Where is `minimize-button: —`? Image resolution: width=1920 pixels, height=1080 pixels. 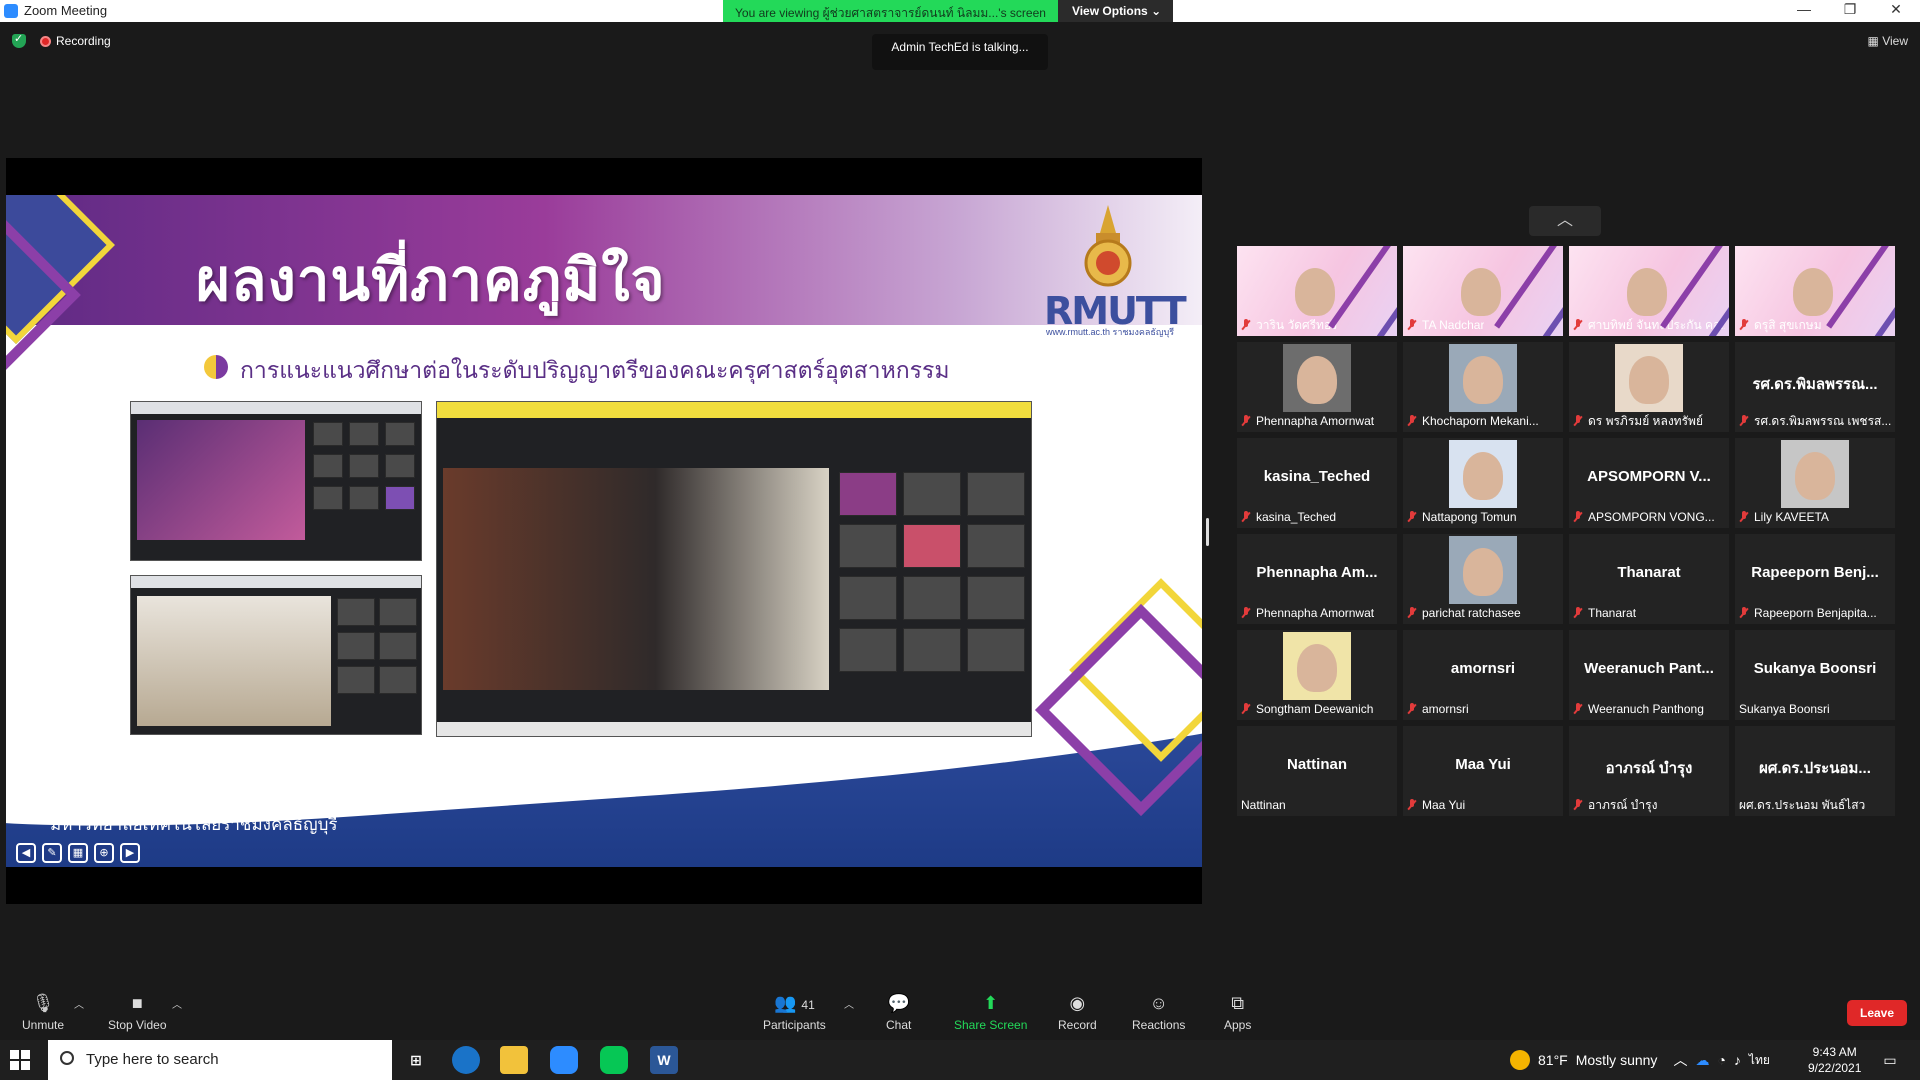 minimize-button: — is located at coordinates (1804, 11).